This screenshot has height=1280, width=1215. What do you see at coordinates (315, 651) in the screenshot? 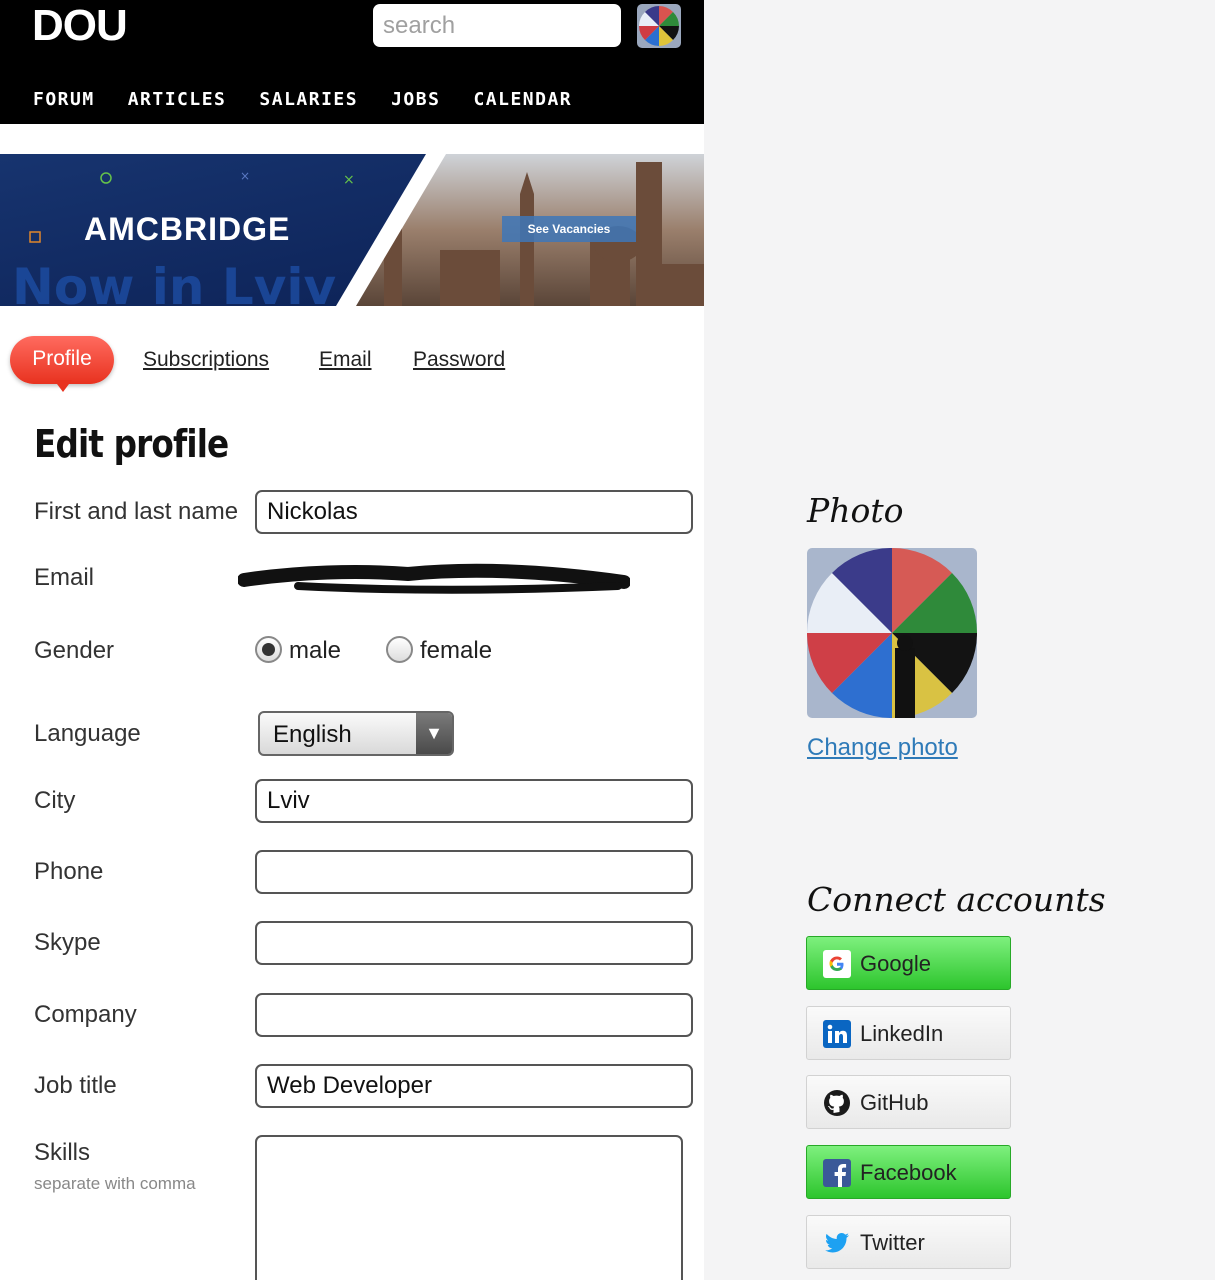
I see `gender-male-label: male` at bounding box center [315, 651].